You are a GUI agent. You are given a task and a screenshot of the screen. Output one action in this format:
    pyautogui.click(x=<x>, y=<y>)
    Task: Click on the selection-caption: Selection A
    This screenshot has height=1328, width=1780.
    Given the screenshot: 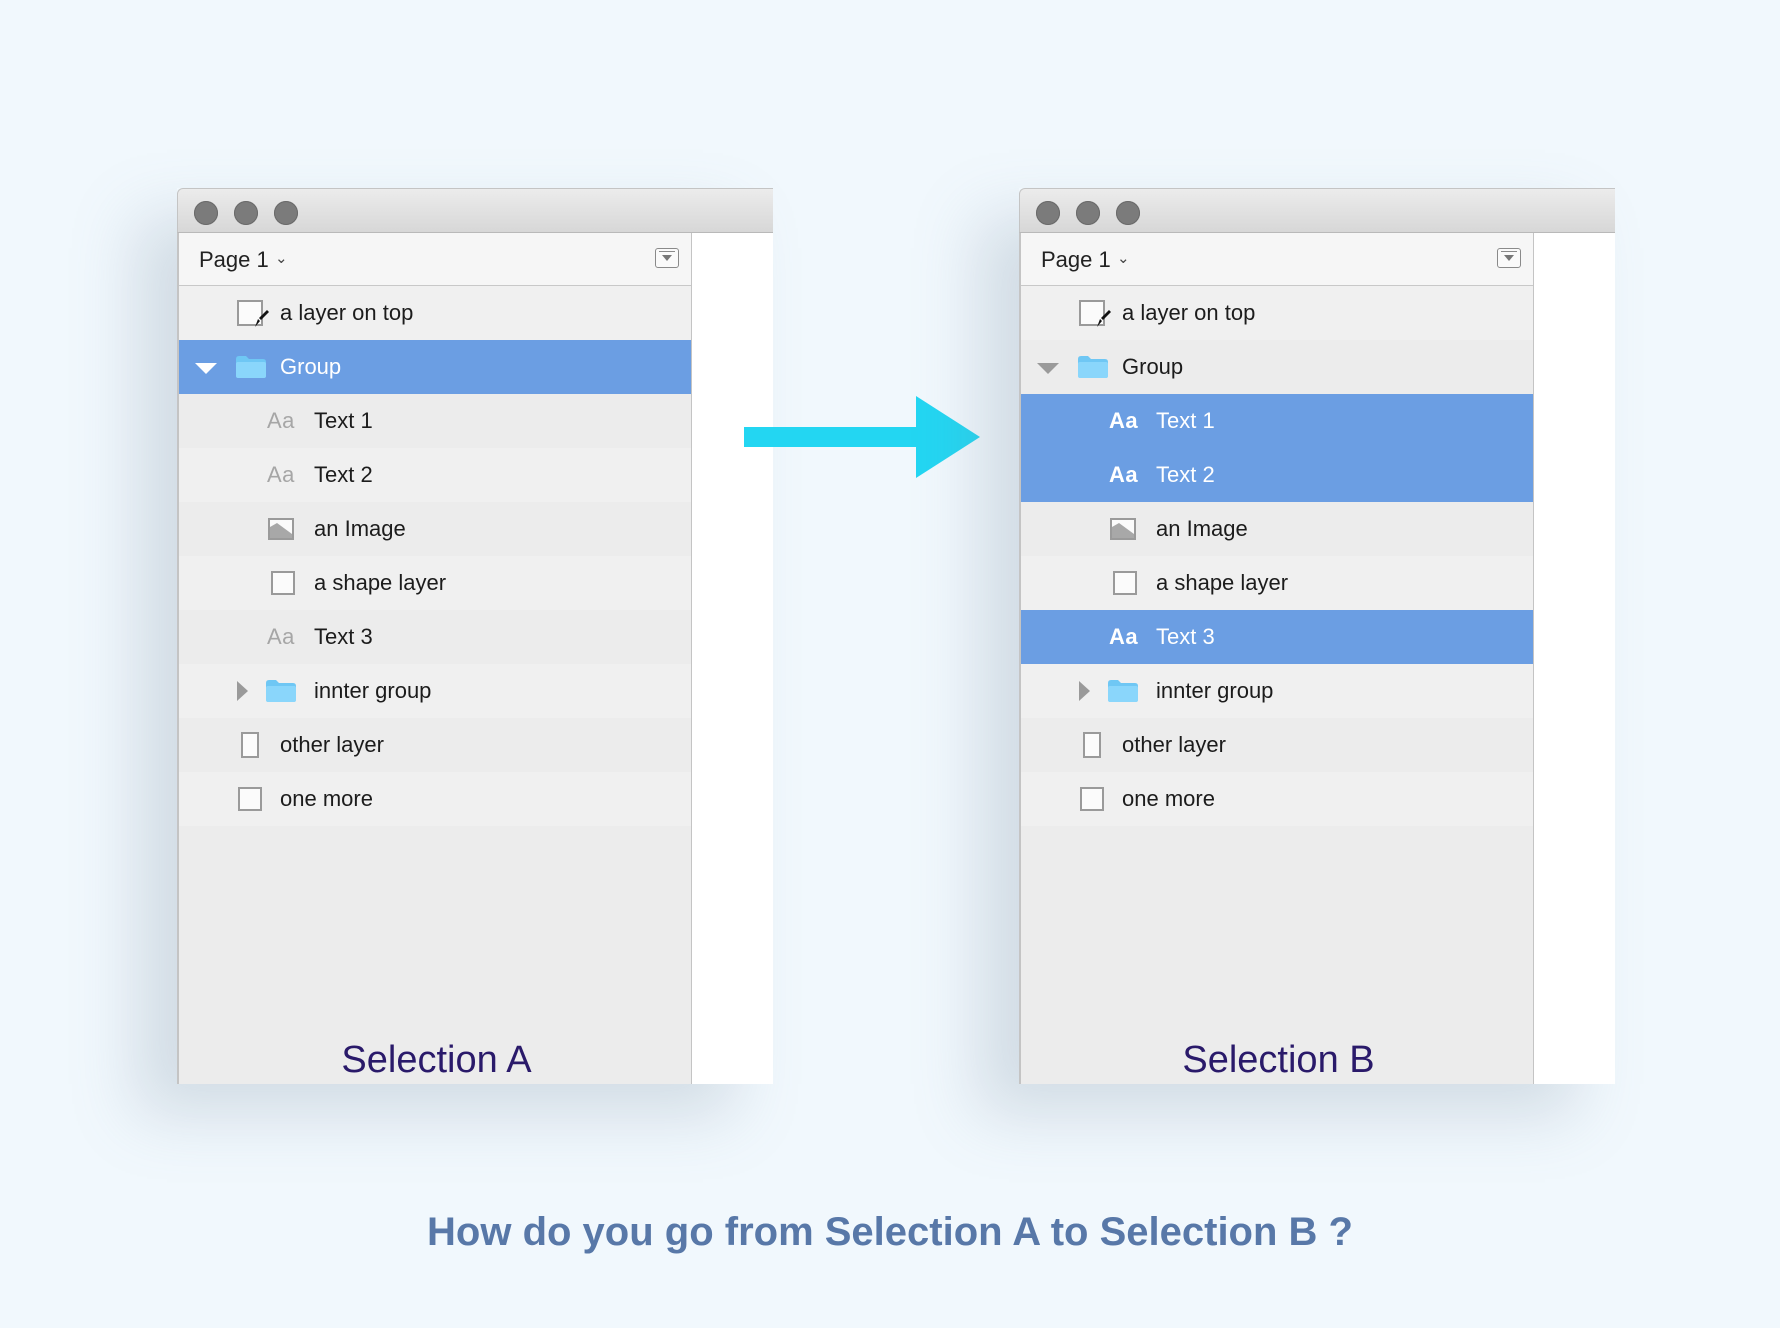 What is the action you would take?
    pyautogui.click(x=436, y=1060)
    